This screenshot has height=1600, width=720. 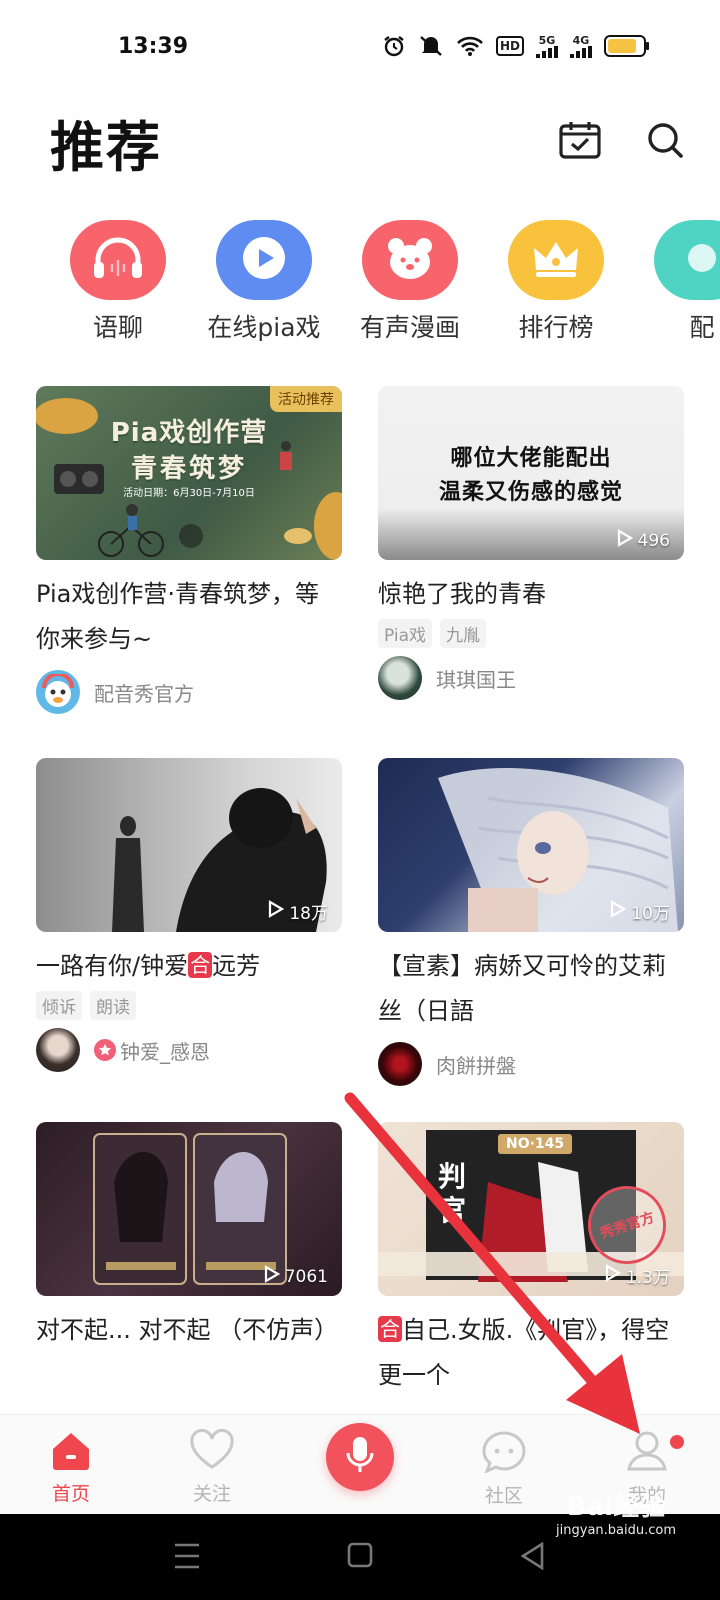 What do you see at coordinates (212, 1451) in the screenshot?
I see `heart-icon` at bounding box center [212, 1451].